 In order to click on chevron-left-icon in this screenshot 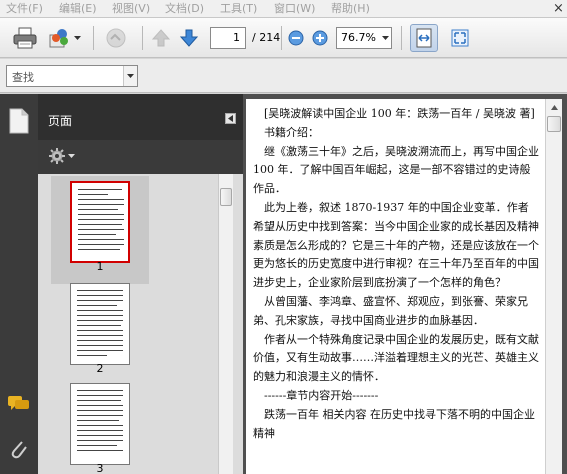, I will do `click(230, 118)`.